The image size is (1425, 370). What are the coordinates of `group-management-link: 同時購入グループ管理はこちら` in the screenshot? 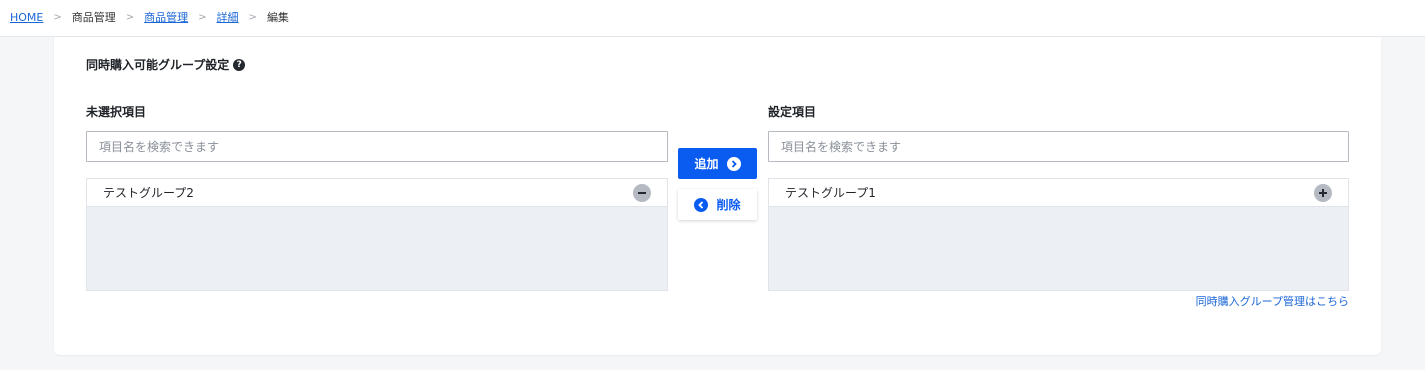 It's located at (1272, 301).